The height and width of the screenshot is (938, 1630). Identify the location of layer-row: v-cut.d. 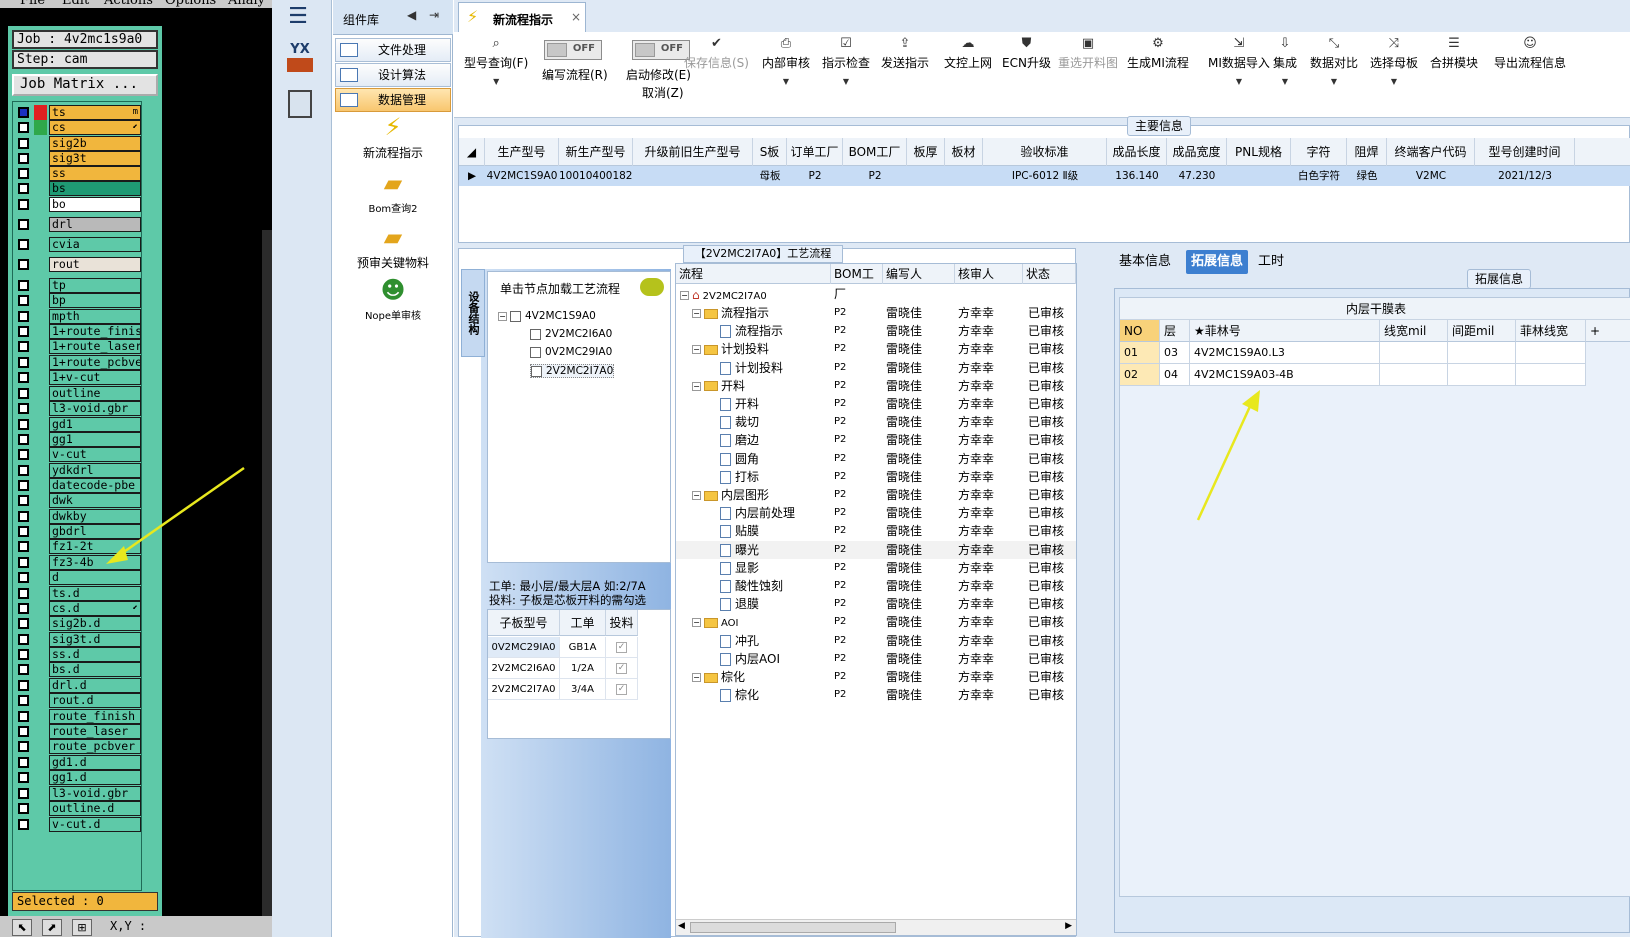
(78, 824).